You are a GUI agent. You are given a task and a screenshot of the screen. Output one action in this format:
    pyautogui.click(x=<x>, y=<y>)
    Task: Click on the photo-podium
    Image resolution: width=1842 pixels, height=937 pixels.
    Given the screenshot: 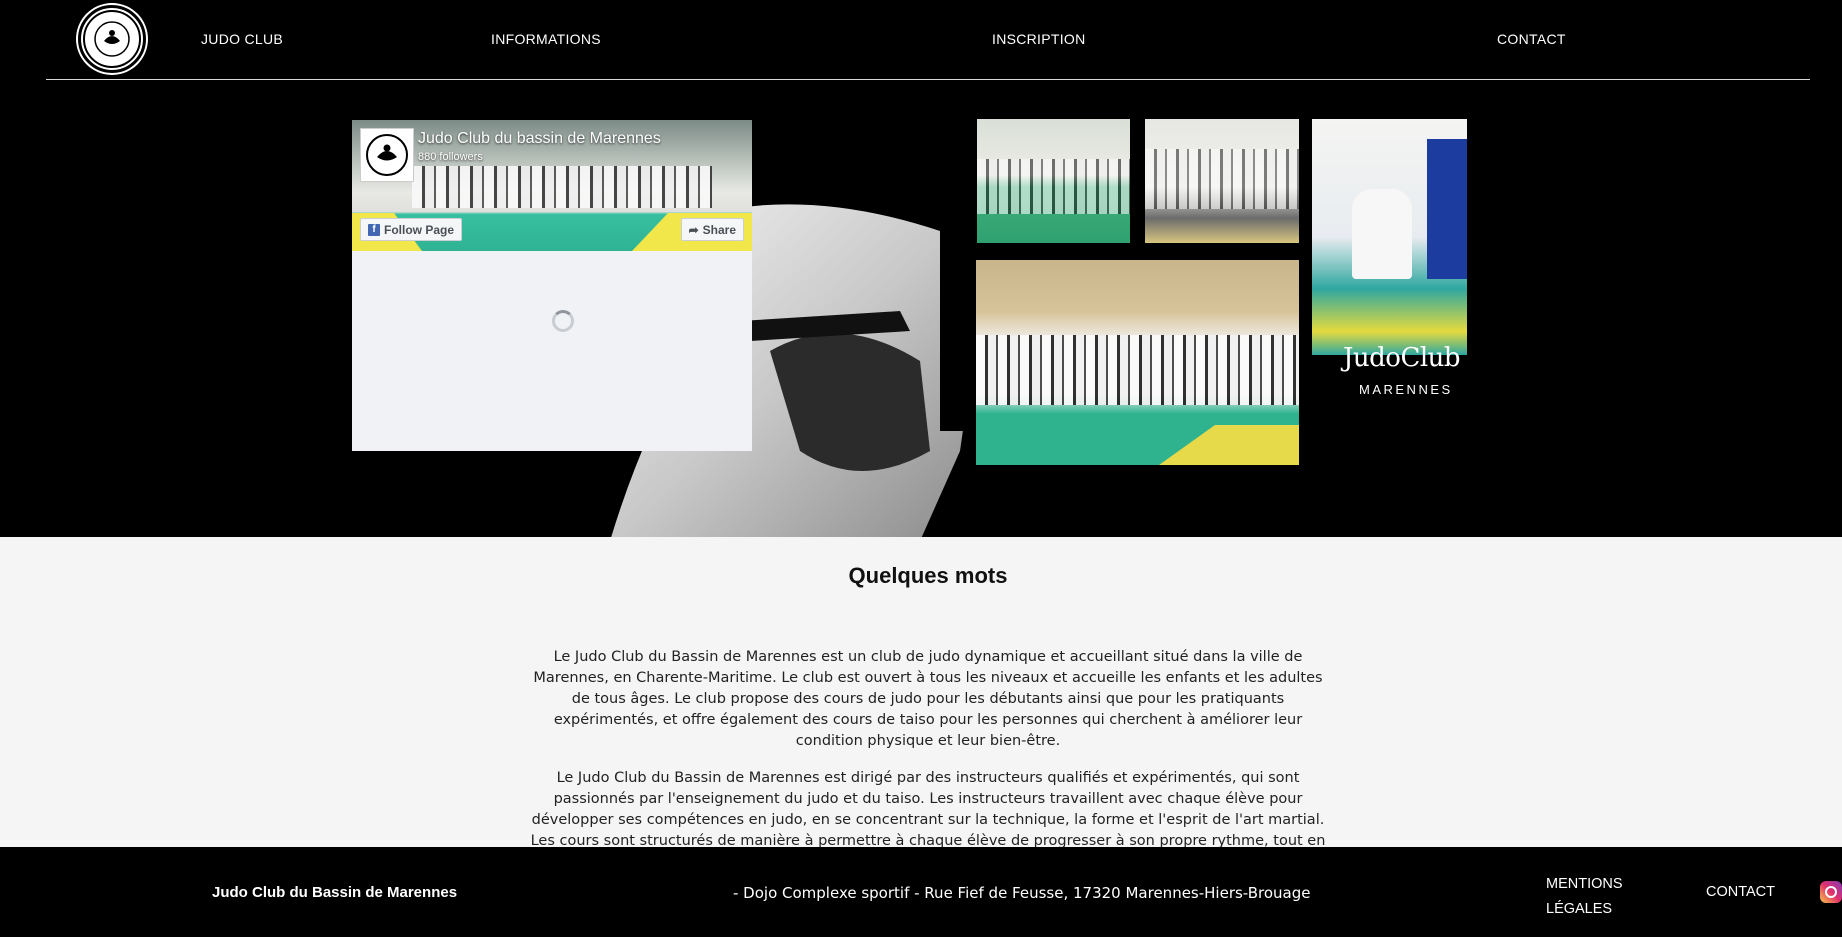 What is the action you would take?
    pyautogui.click(x=1222, y=181)
    